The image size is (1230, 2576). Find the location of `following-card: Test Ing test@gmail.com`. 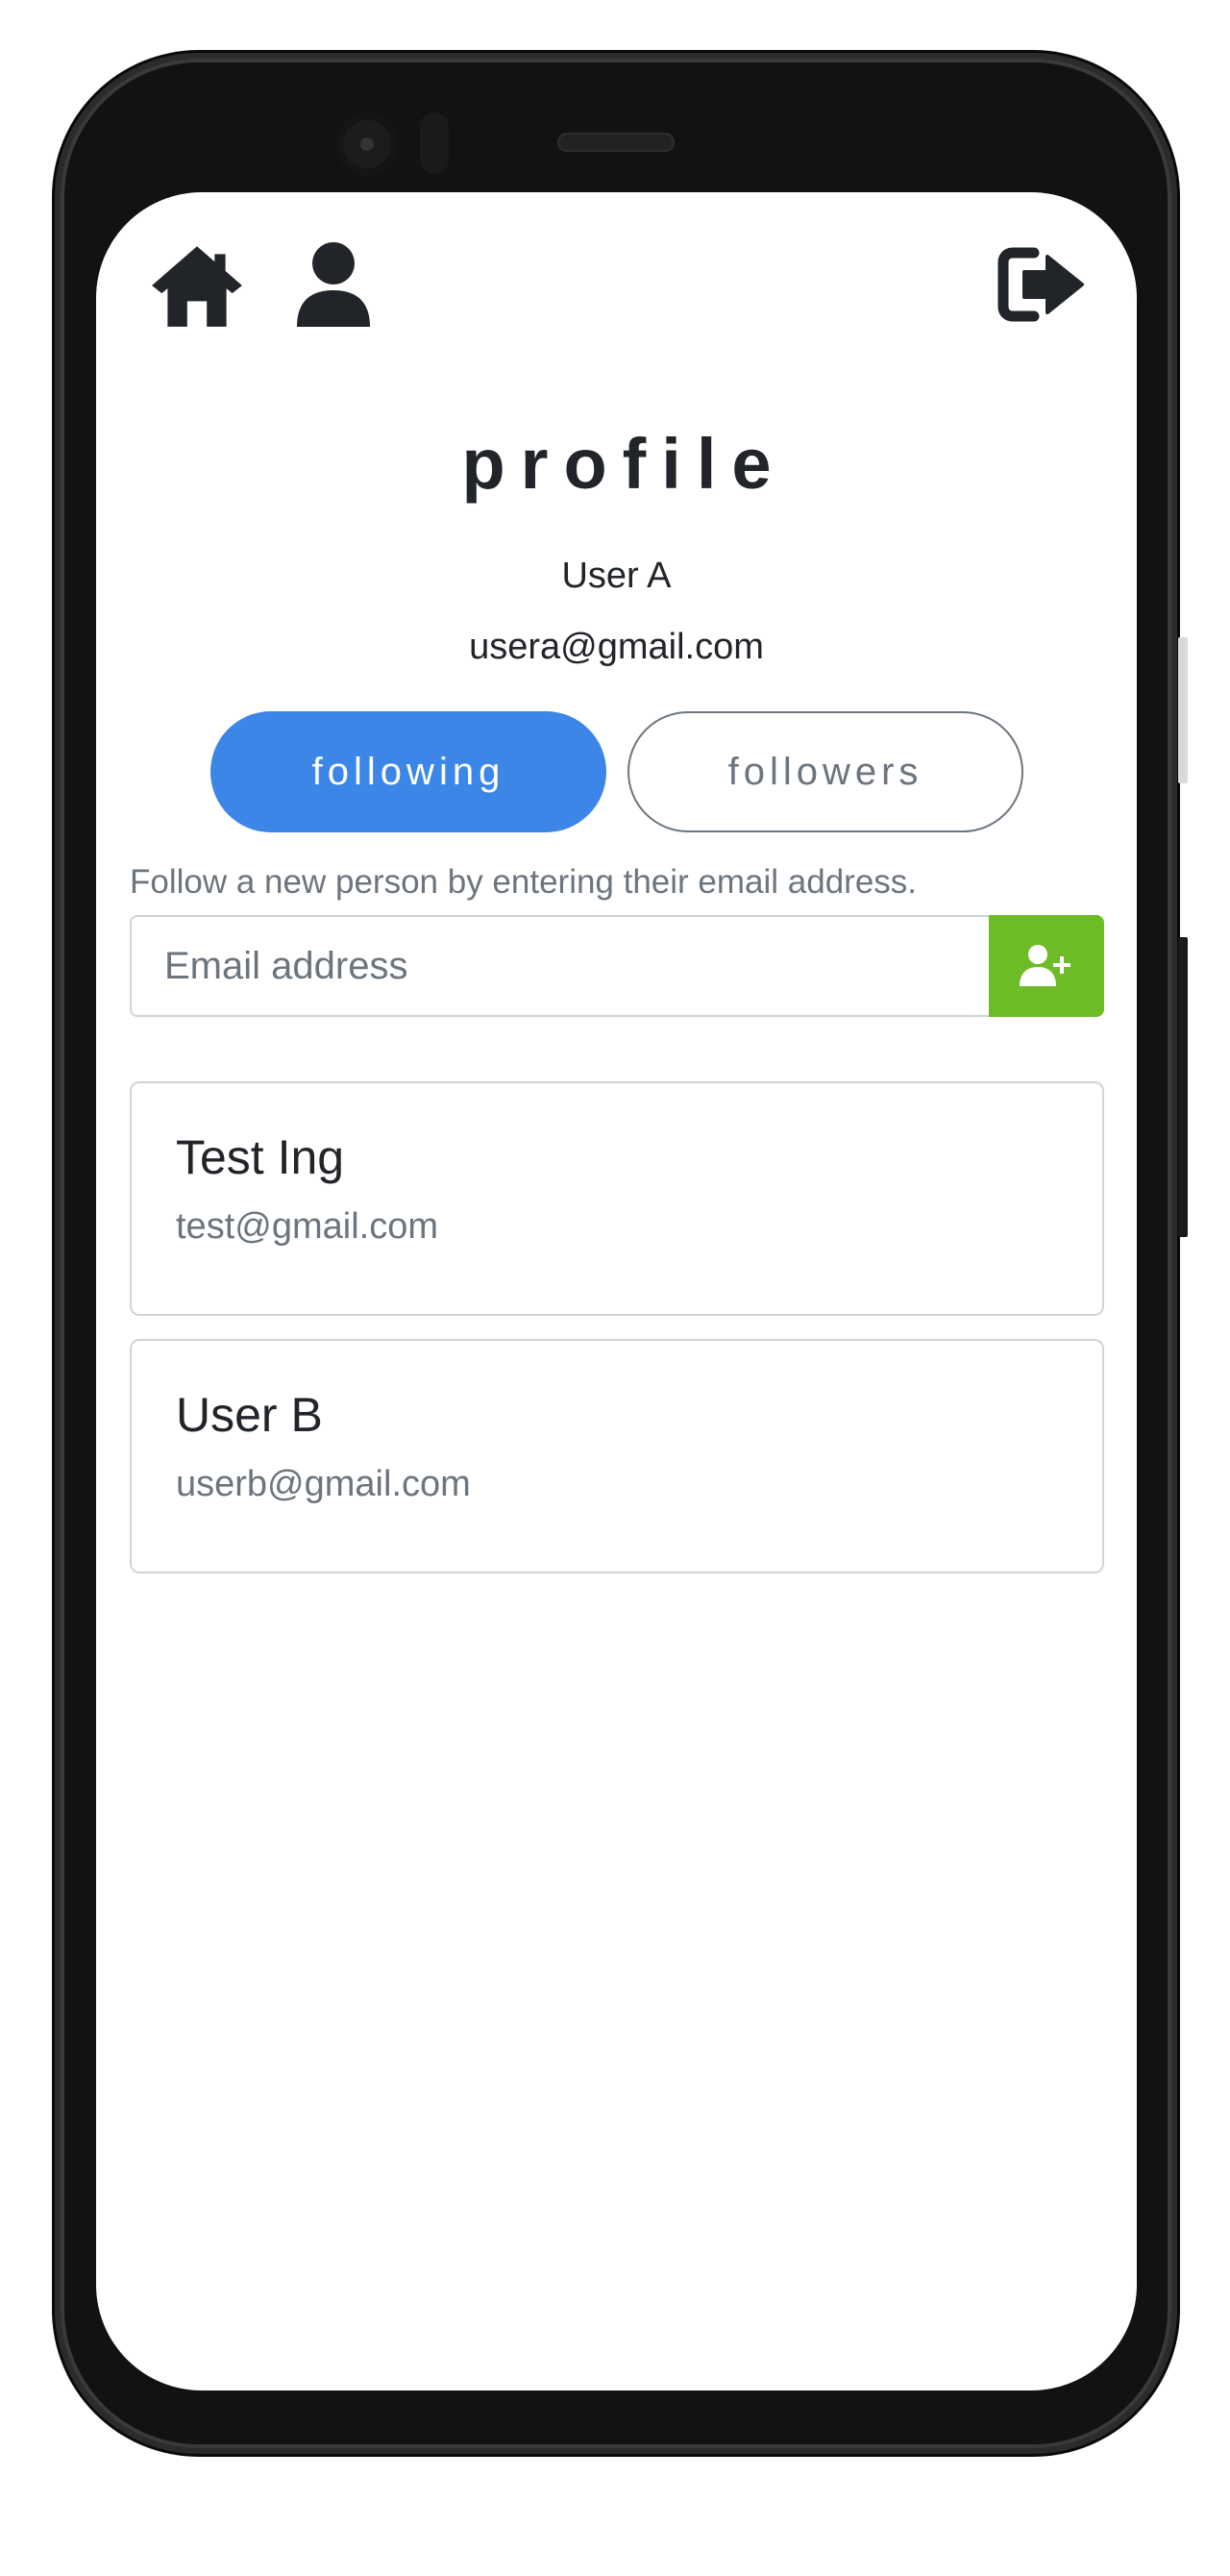

following-card: Test Ing test@gmail.com is located at coordinates (617, 1198).